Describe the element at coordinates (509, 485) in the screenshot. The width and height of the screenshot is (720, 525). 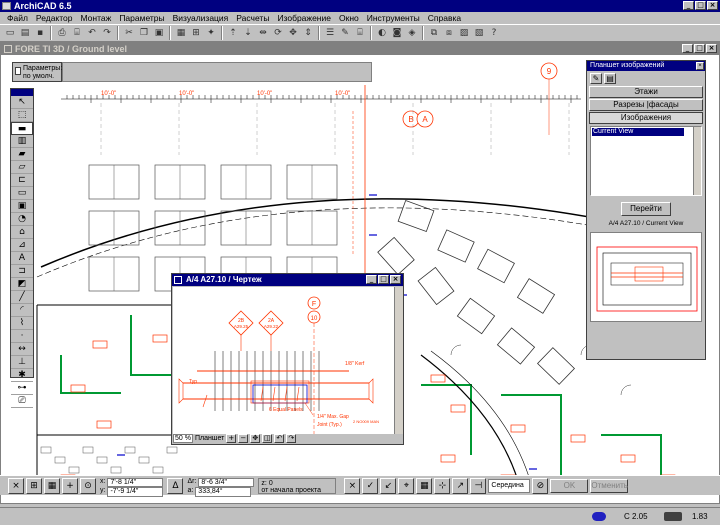
I see `snap-mode-select: Середина` at that location.